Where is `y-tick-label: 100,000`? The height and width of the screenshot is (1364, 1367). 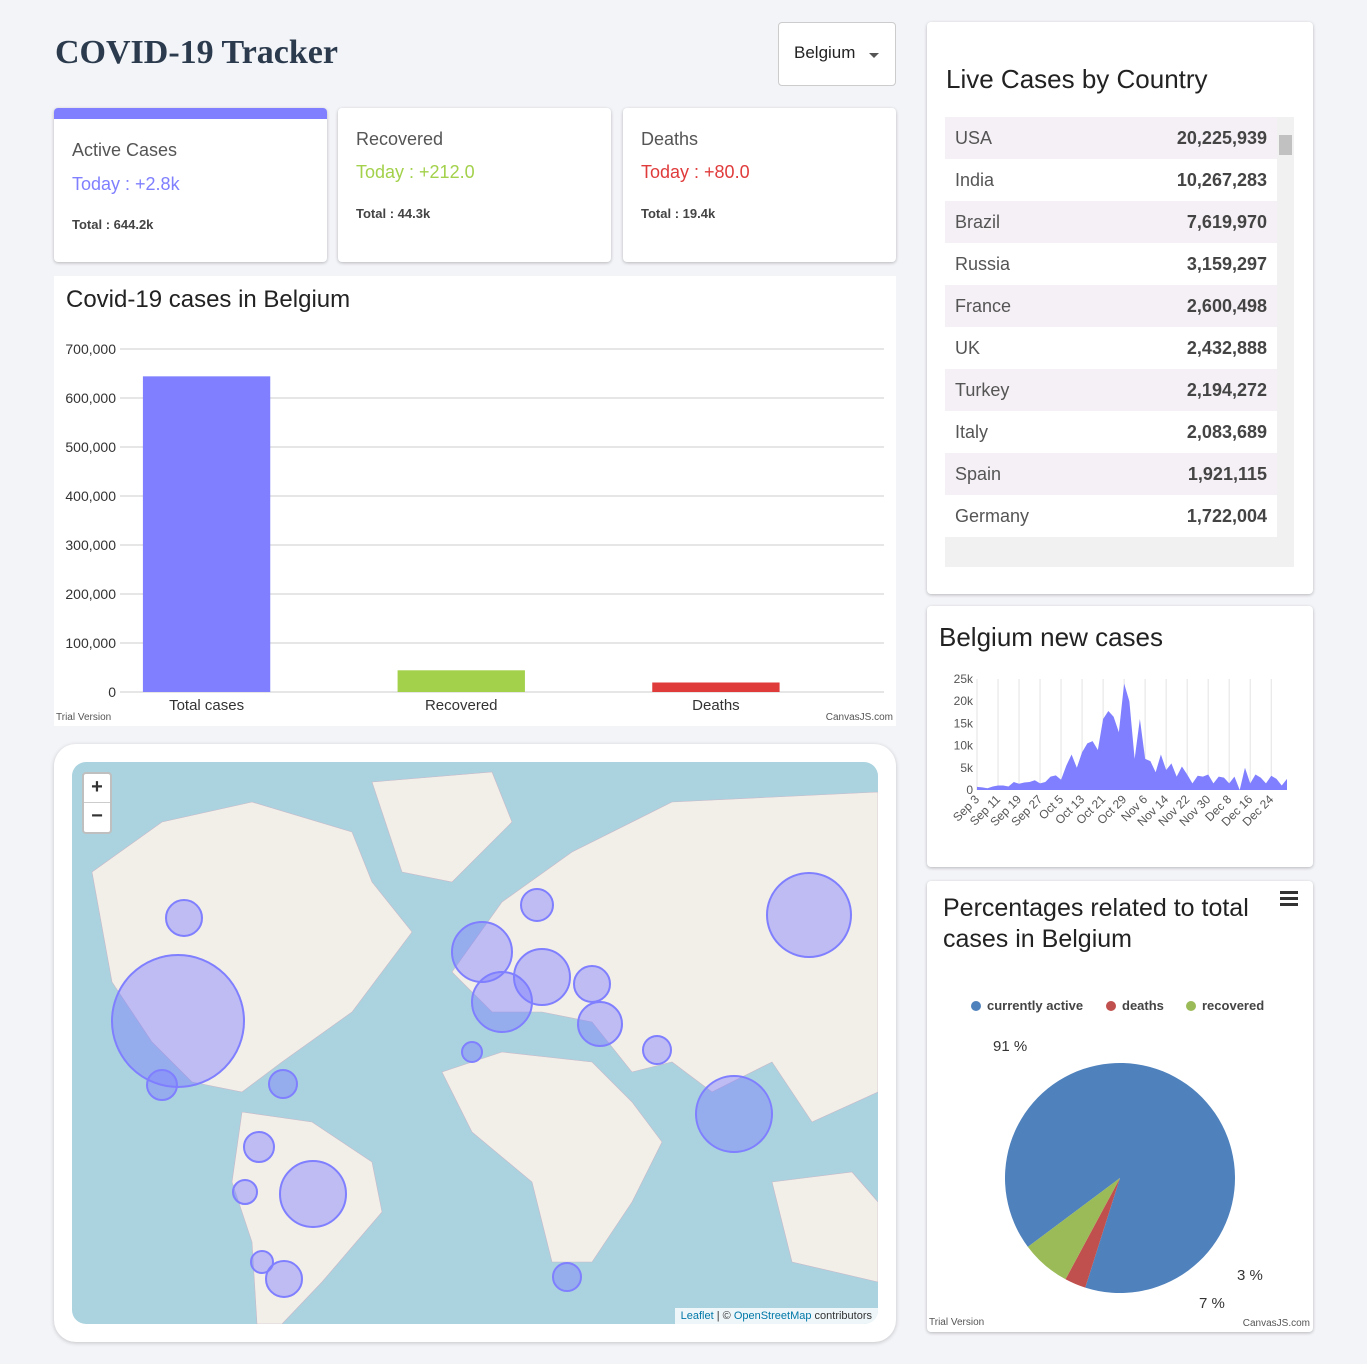 y-tick-label: 100,000 is located at coordinates (90, 643).